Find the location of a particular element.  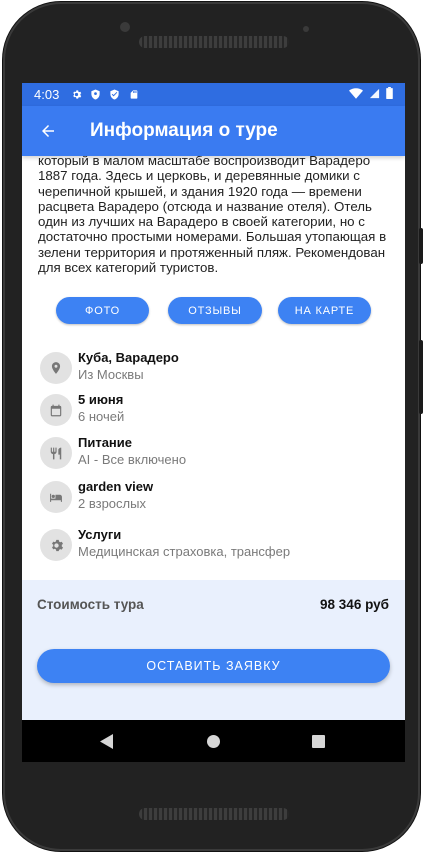

system-nav-bar is located at coordinates (213, 741).